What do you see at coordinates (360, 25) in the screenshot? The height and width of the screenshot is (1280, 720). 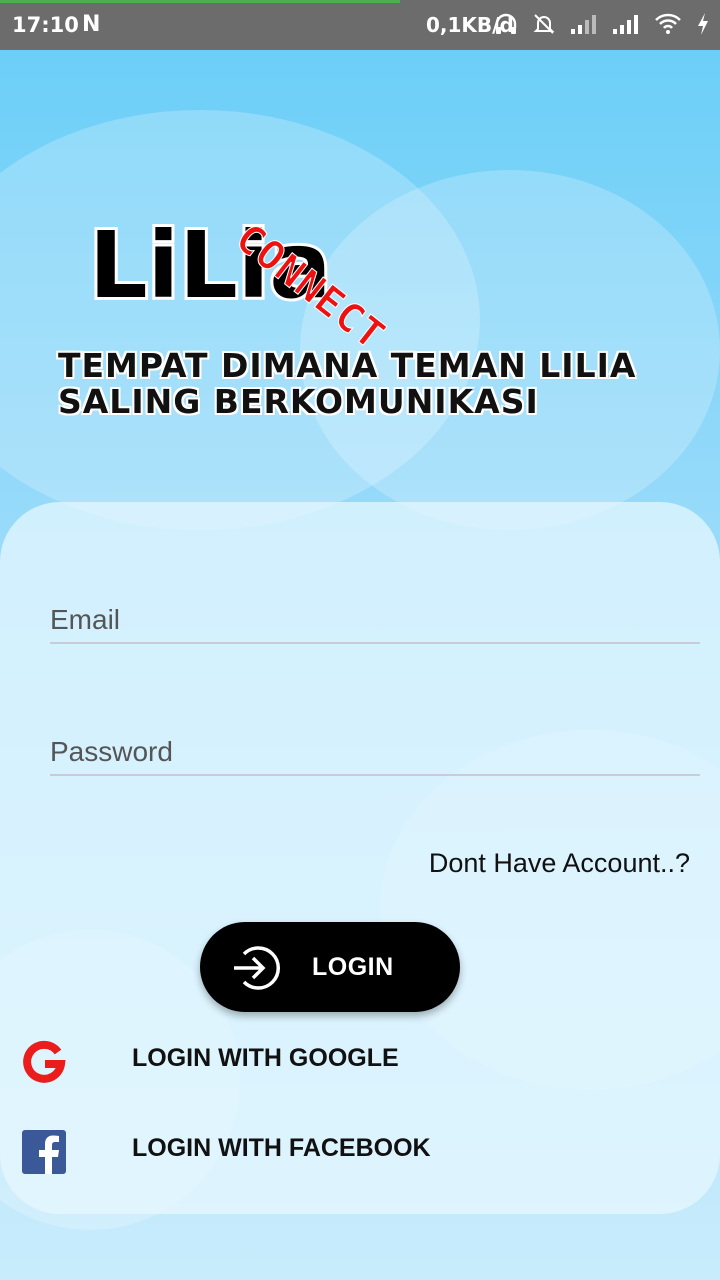 I see `status-bar: 17:10 N 0,1KB/d` at bounding box center [360, 25].